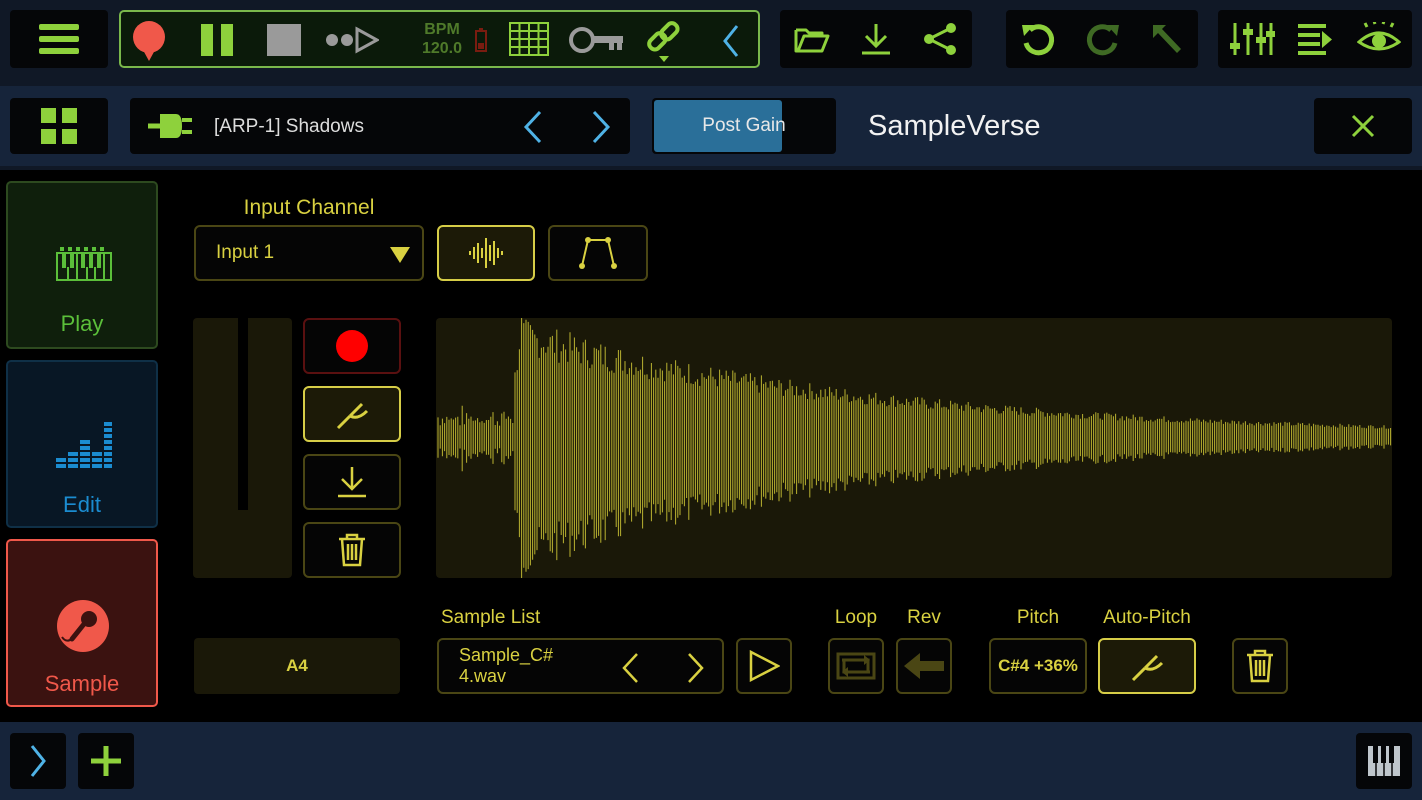 The height and width of the screenshot is (800, 1422). I want to click on grid-button, so click(529, 39).